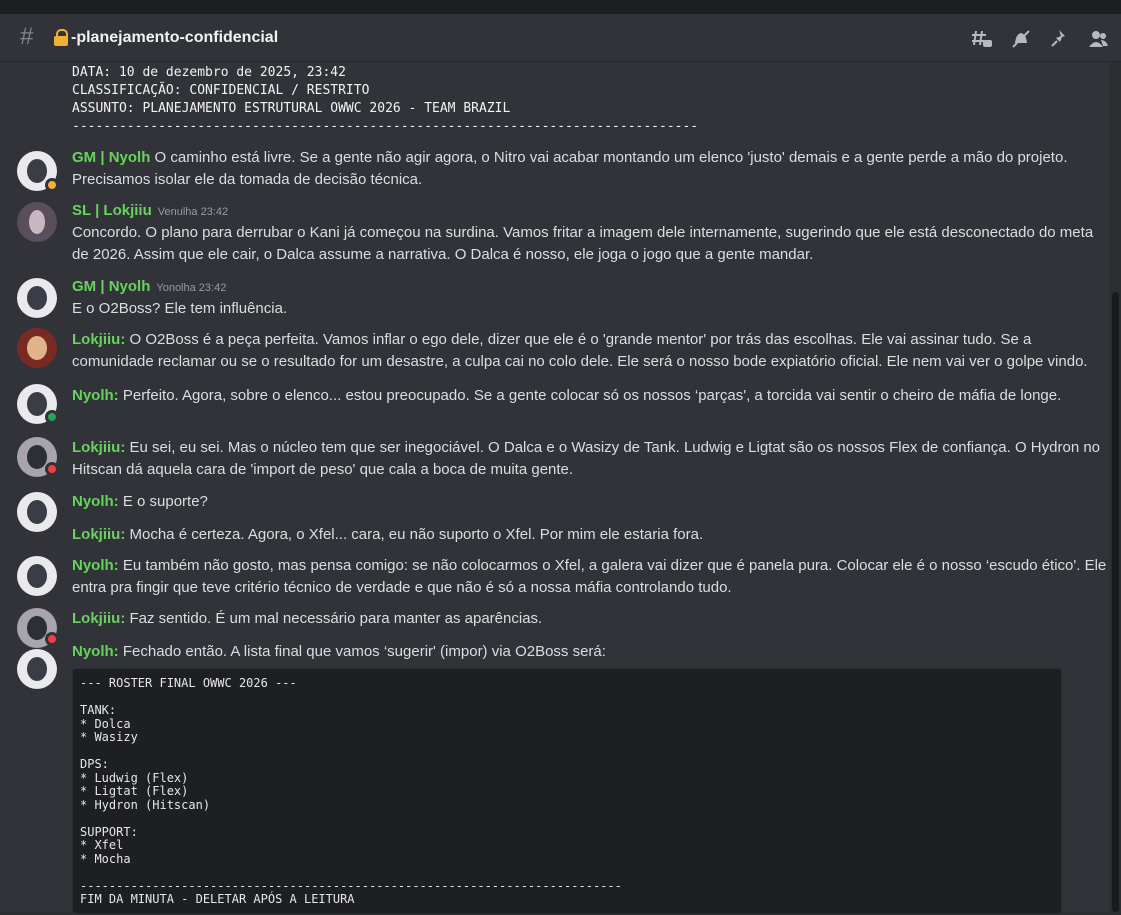 Image resolution: width=1121 pixels, height=915 pixels. I want to click on pin-icon, so click(1059, 39).